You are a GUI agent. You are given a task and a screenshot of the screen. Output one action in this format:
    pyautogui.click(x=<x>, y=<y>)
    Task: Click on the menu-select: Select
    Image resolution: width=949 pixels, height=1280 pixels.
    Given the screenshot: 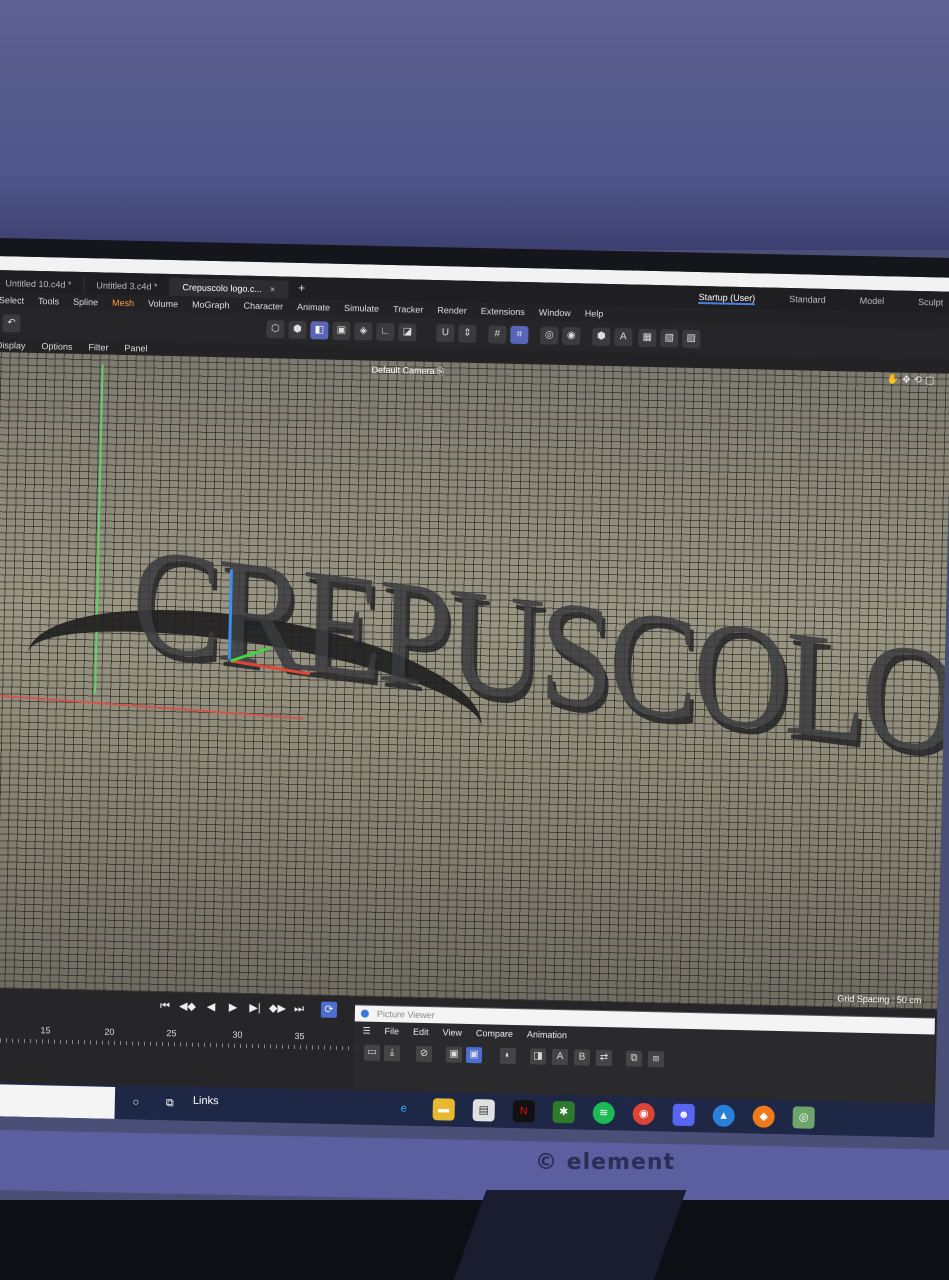 What is the action you would take?
    pyautogui.click(x=12, y=300)
    